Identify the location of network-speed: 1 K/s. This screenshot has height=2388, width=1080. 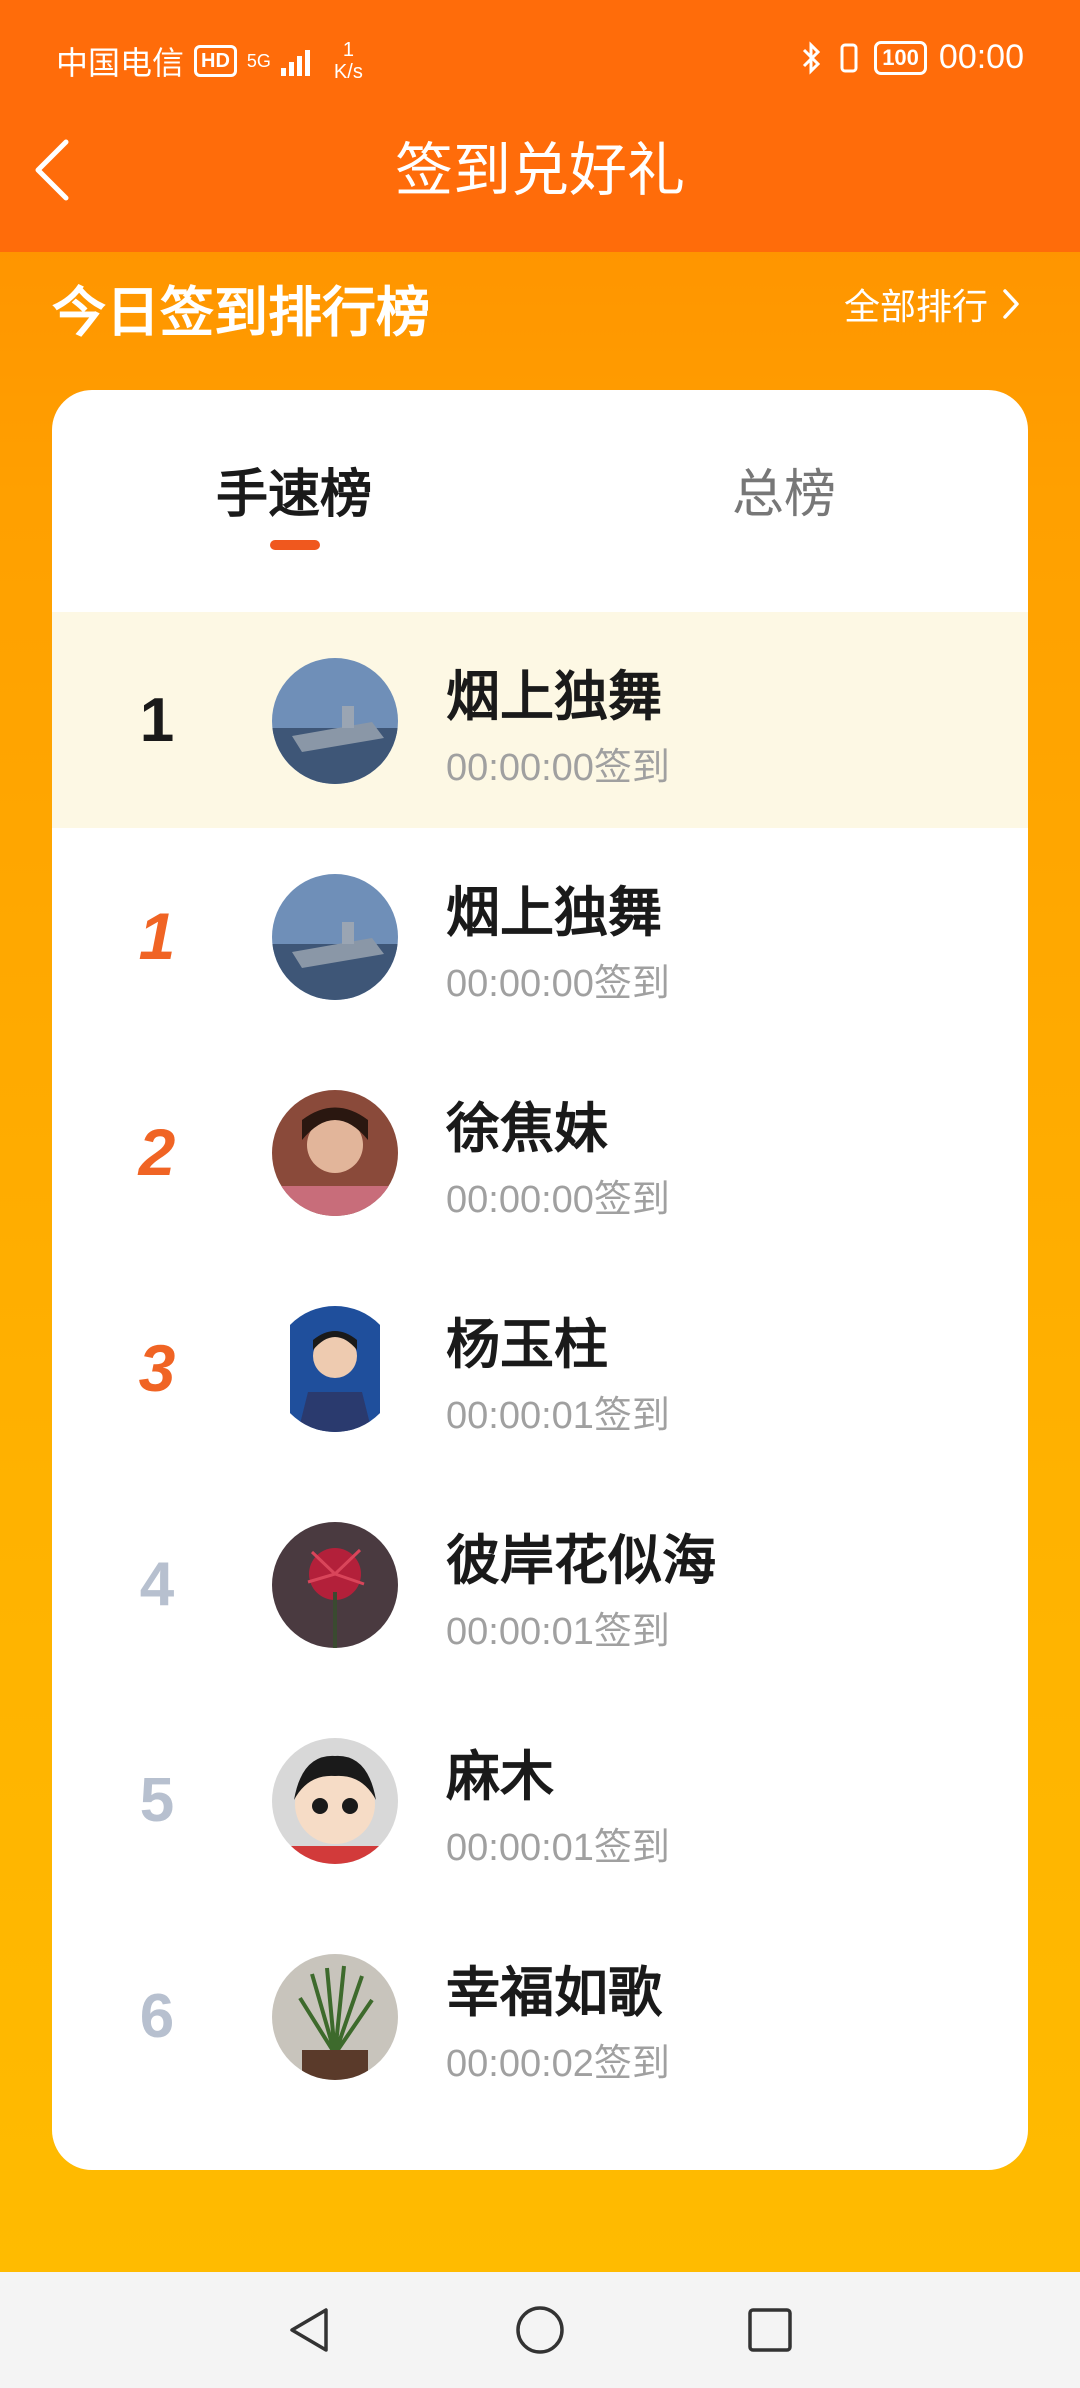
(348, 61).